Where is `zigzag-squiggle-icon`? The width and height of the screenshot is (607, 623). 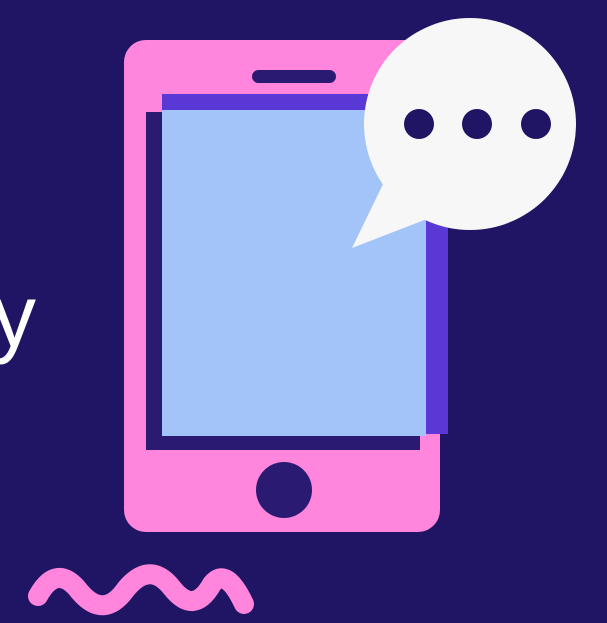
zigzag-squiggle-icon is located at coordinates (141, 590).